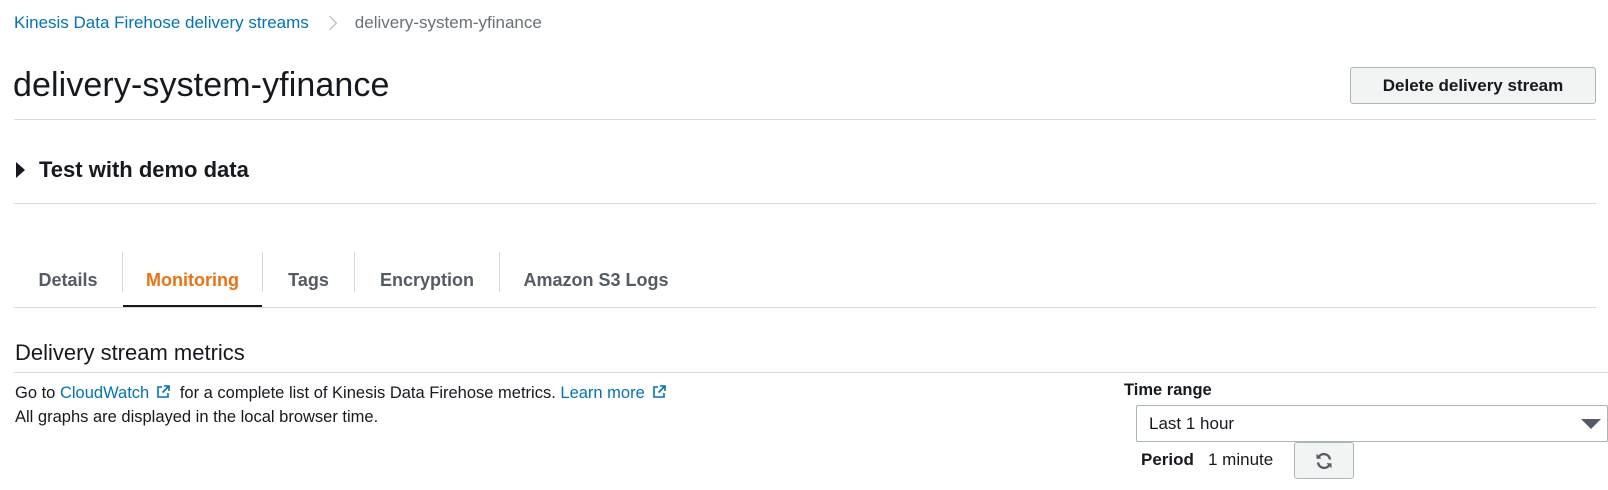  I want to click on section-divider, so click(811, 372).